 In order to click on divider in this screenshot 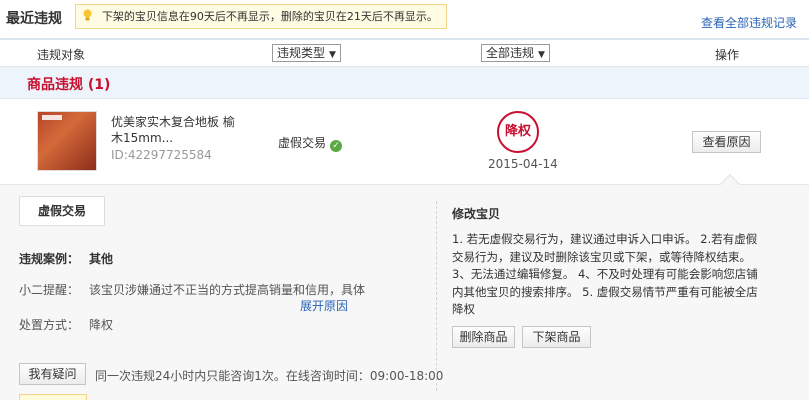, I will do `click(436, 296)`.